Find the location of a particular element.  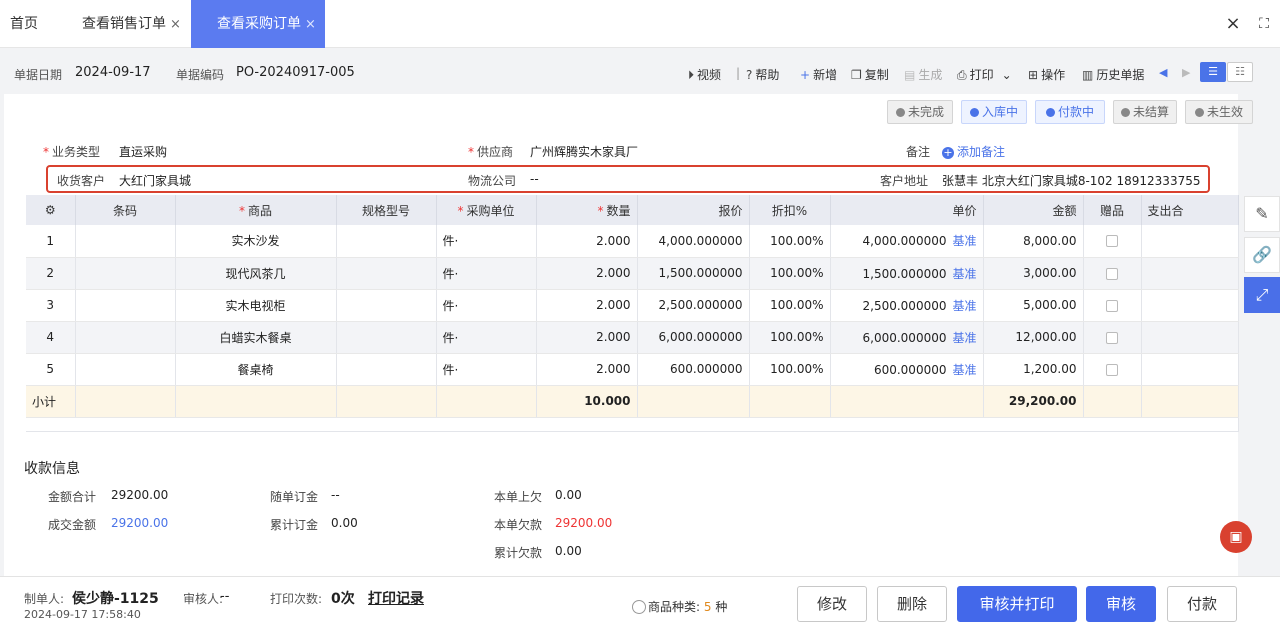

fullscreen-icon: ⛶ is located at coordinates (1264, 24).